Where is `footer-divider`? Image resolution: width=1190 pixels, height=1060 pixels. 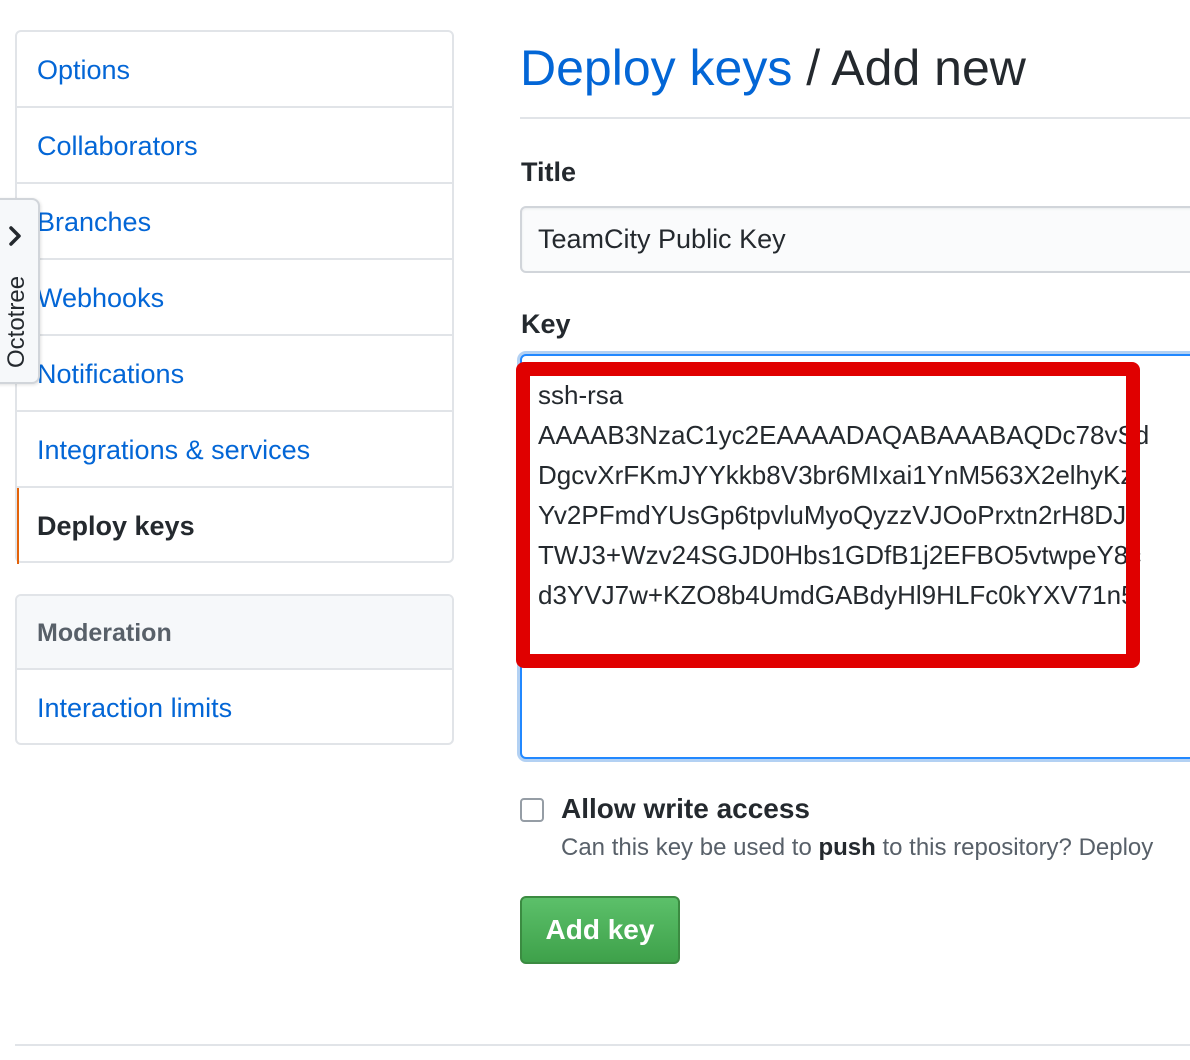
footer-divider is located at coordinates (602, 1045).